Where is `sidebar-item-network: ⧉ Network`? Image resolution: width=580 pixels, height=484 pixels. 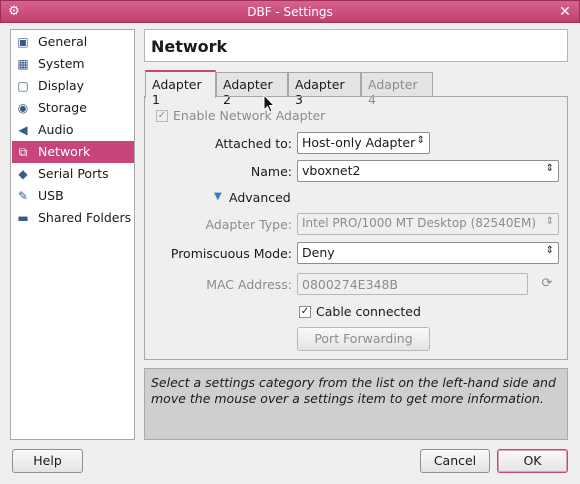
sidebar-item-network: ⧉ Network is located at coordinates (73, 152).